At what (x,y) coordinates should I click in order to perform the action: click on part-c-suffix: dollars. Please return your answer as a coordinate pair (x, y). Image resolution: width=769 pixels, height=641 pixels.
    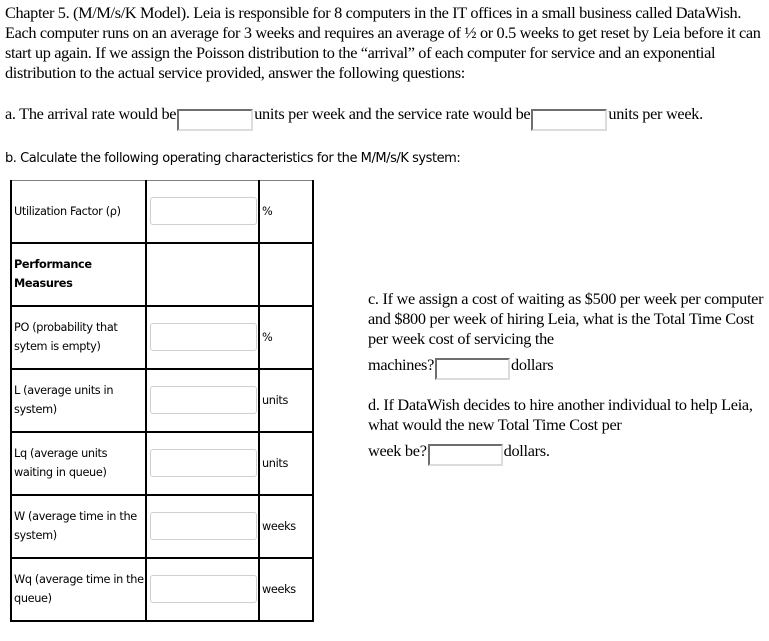
    Looking at the image, I should click on (532, 364).